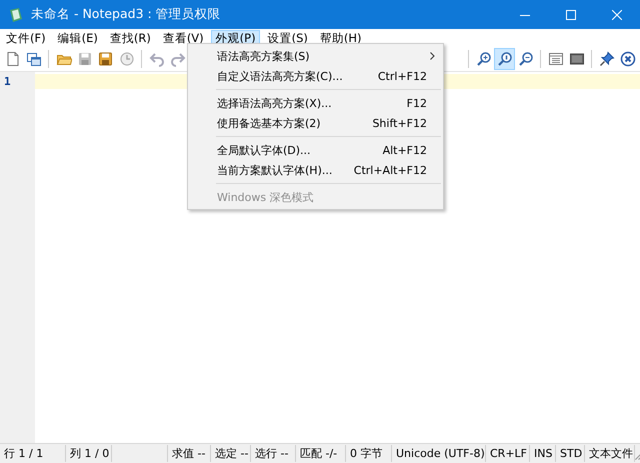 This screenshot has width=640, height=463. What do you see at coordinates (273, 453) in the screenshot?
I see `status-field: 选行 --` at bounding box center [273, 453].